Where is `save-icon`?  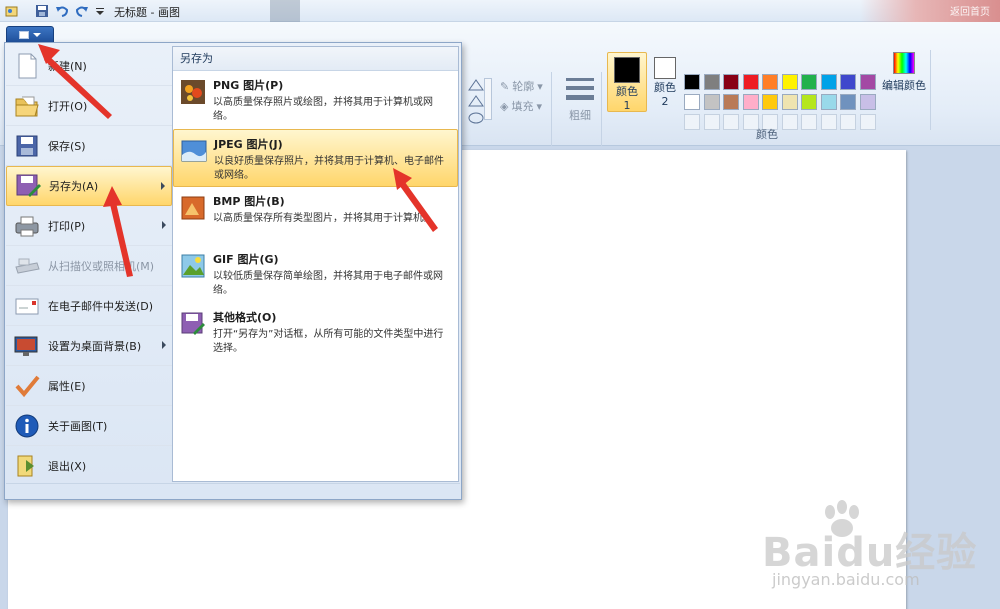 save-icon is located at coordinates (42, 11).